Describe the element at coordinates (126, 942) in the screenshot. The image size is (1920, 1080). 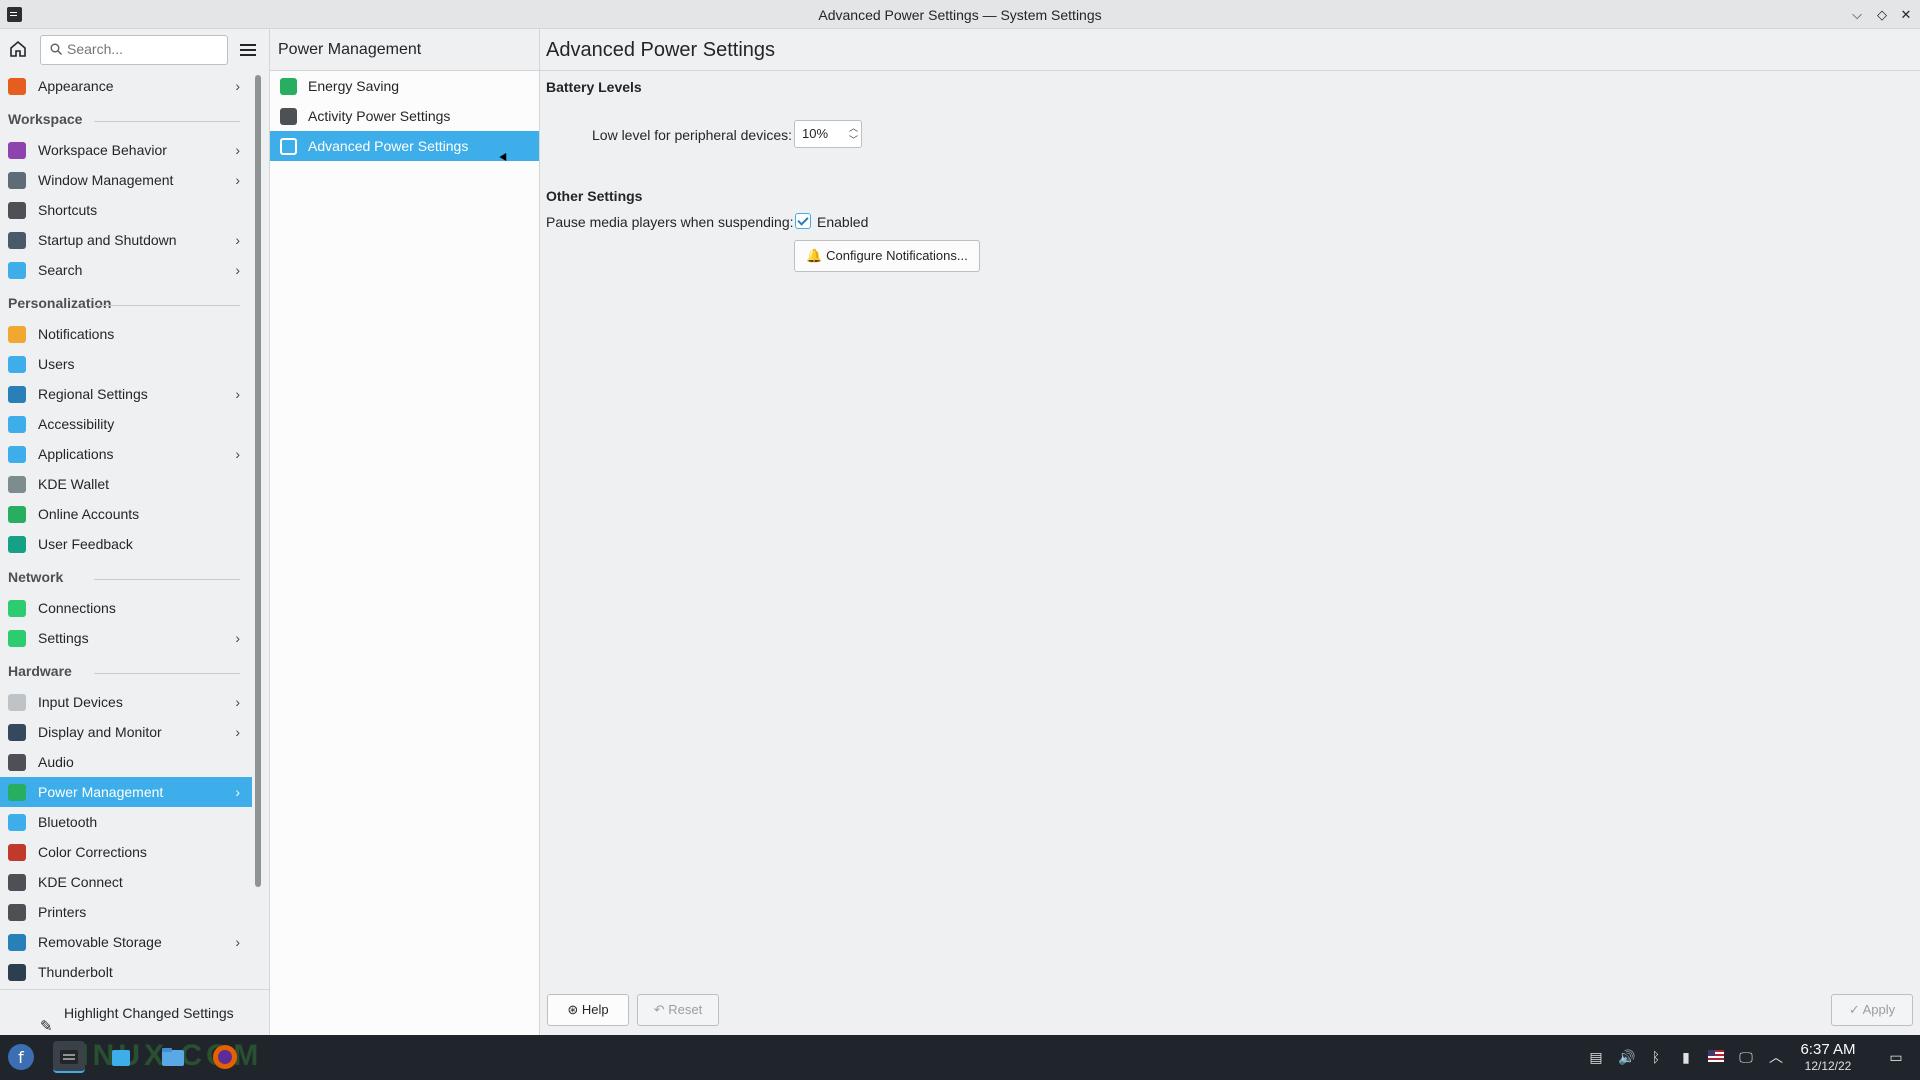
I see `sidebar-item-removable-storage: Removable Storage ›` at that location.